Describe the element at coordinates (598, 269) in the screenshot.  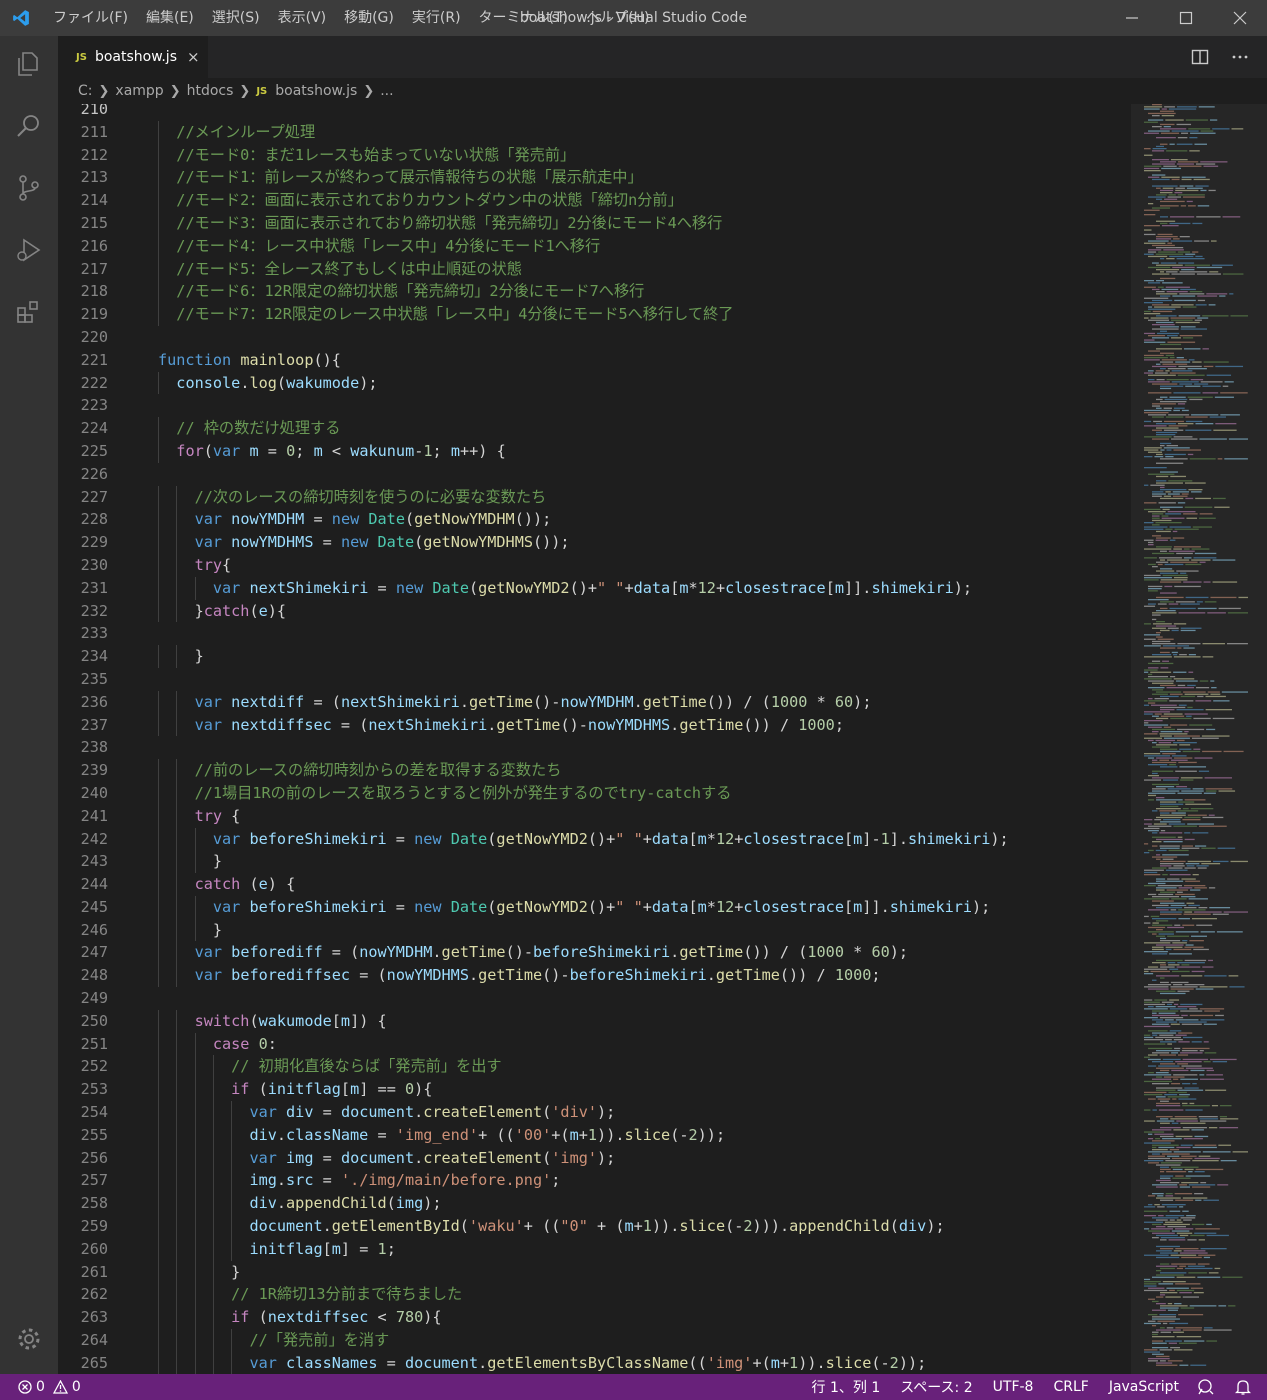
I see `code-line: 217 //モード5：全レース終了もしくは中止順延の状態` at that location.